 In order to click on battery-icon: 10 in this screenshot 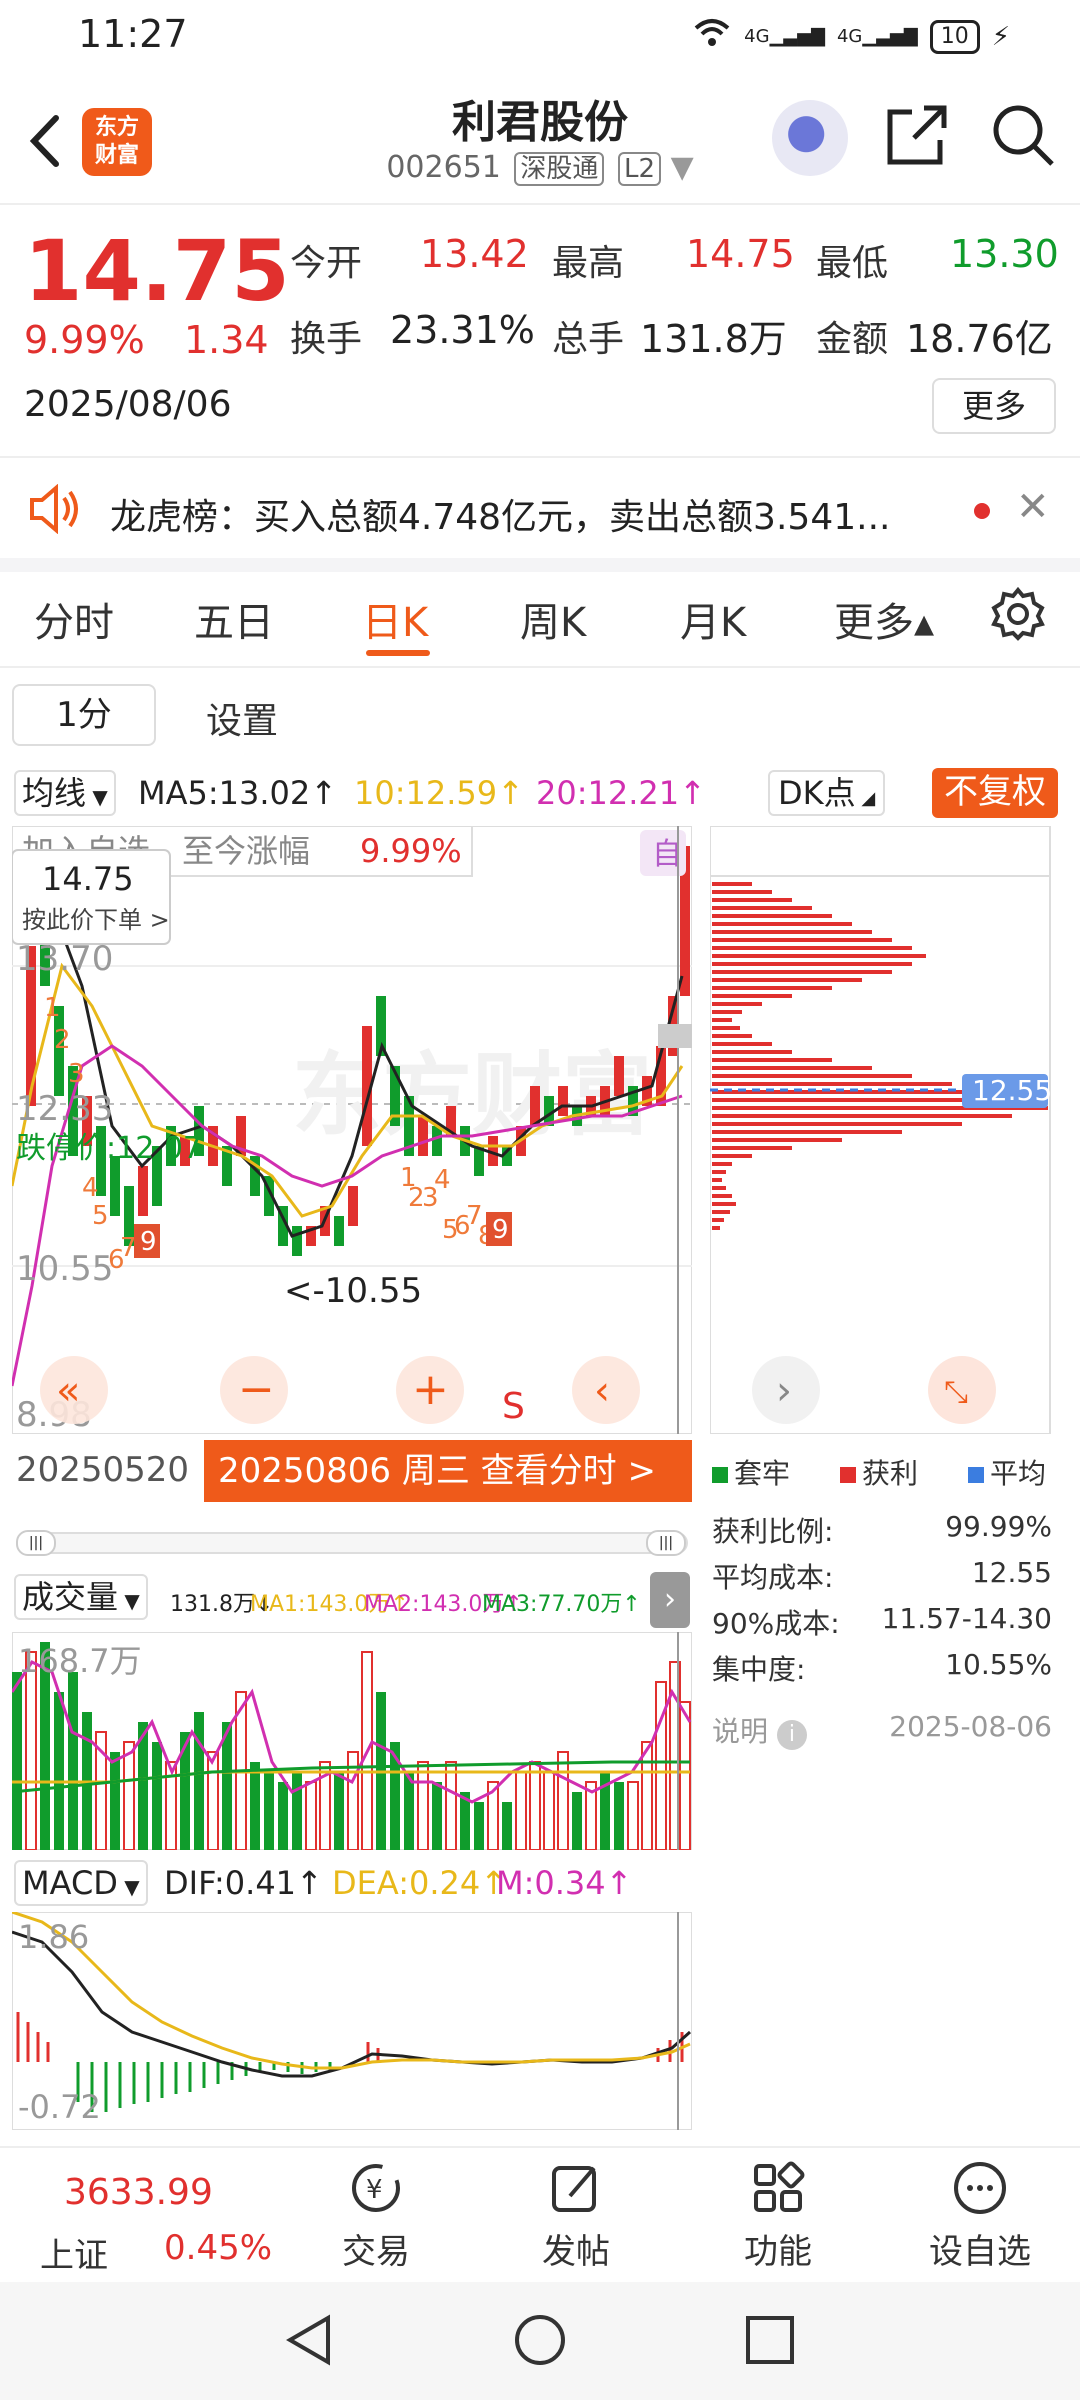, I will do `click(954, 36)`.